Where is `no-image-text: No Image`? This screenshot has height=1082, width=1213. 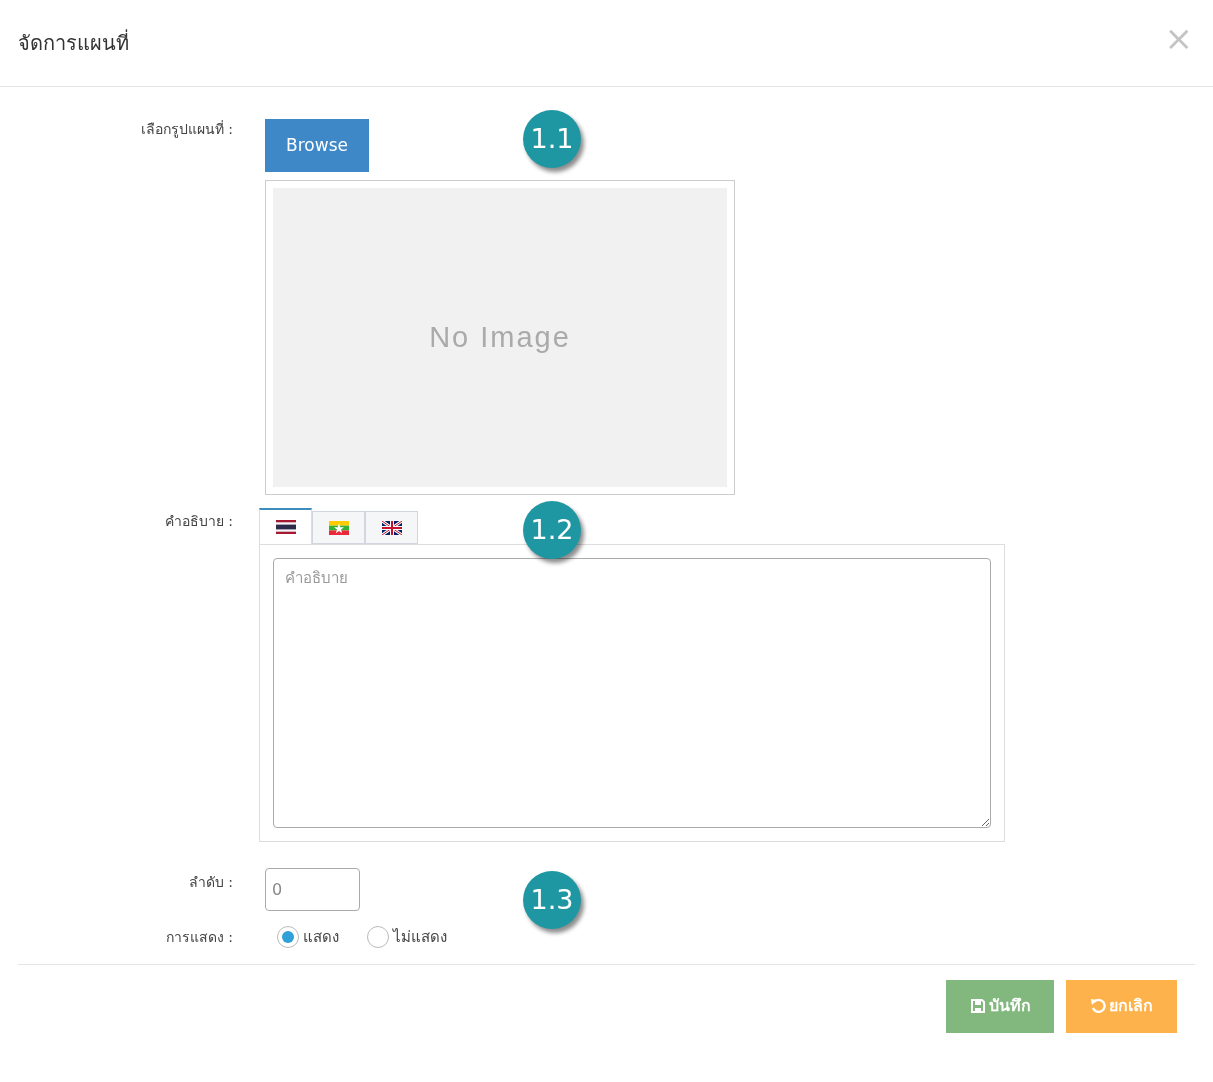 no-image-text: No Image is located at coordinates (500, 337).